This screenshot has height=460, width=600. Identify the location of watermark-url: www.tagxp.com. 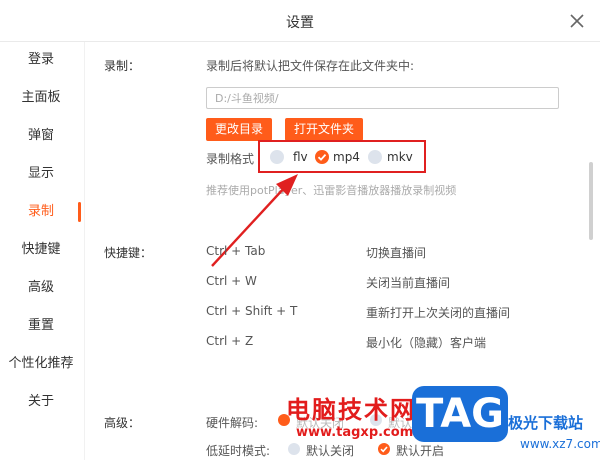
(355, 432).